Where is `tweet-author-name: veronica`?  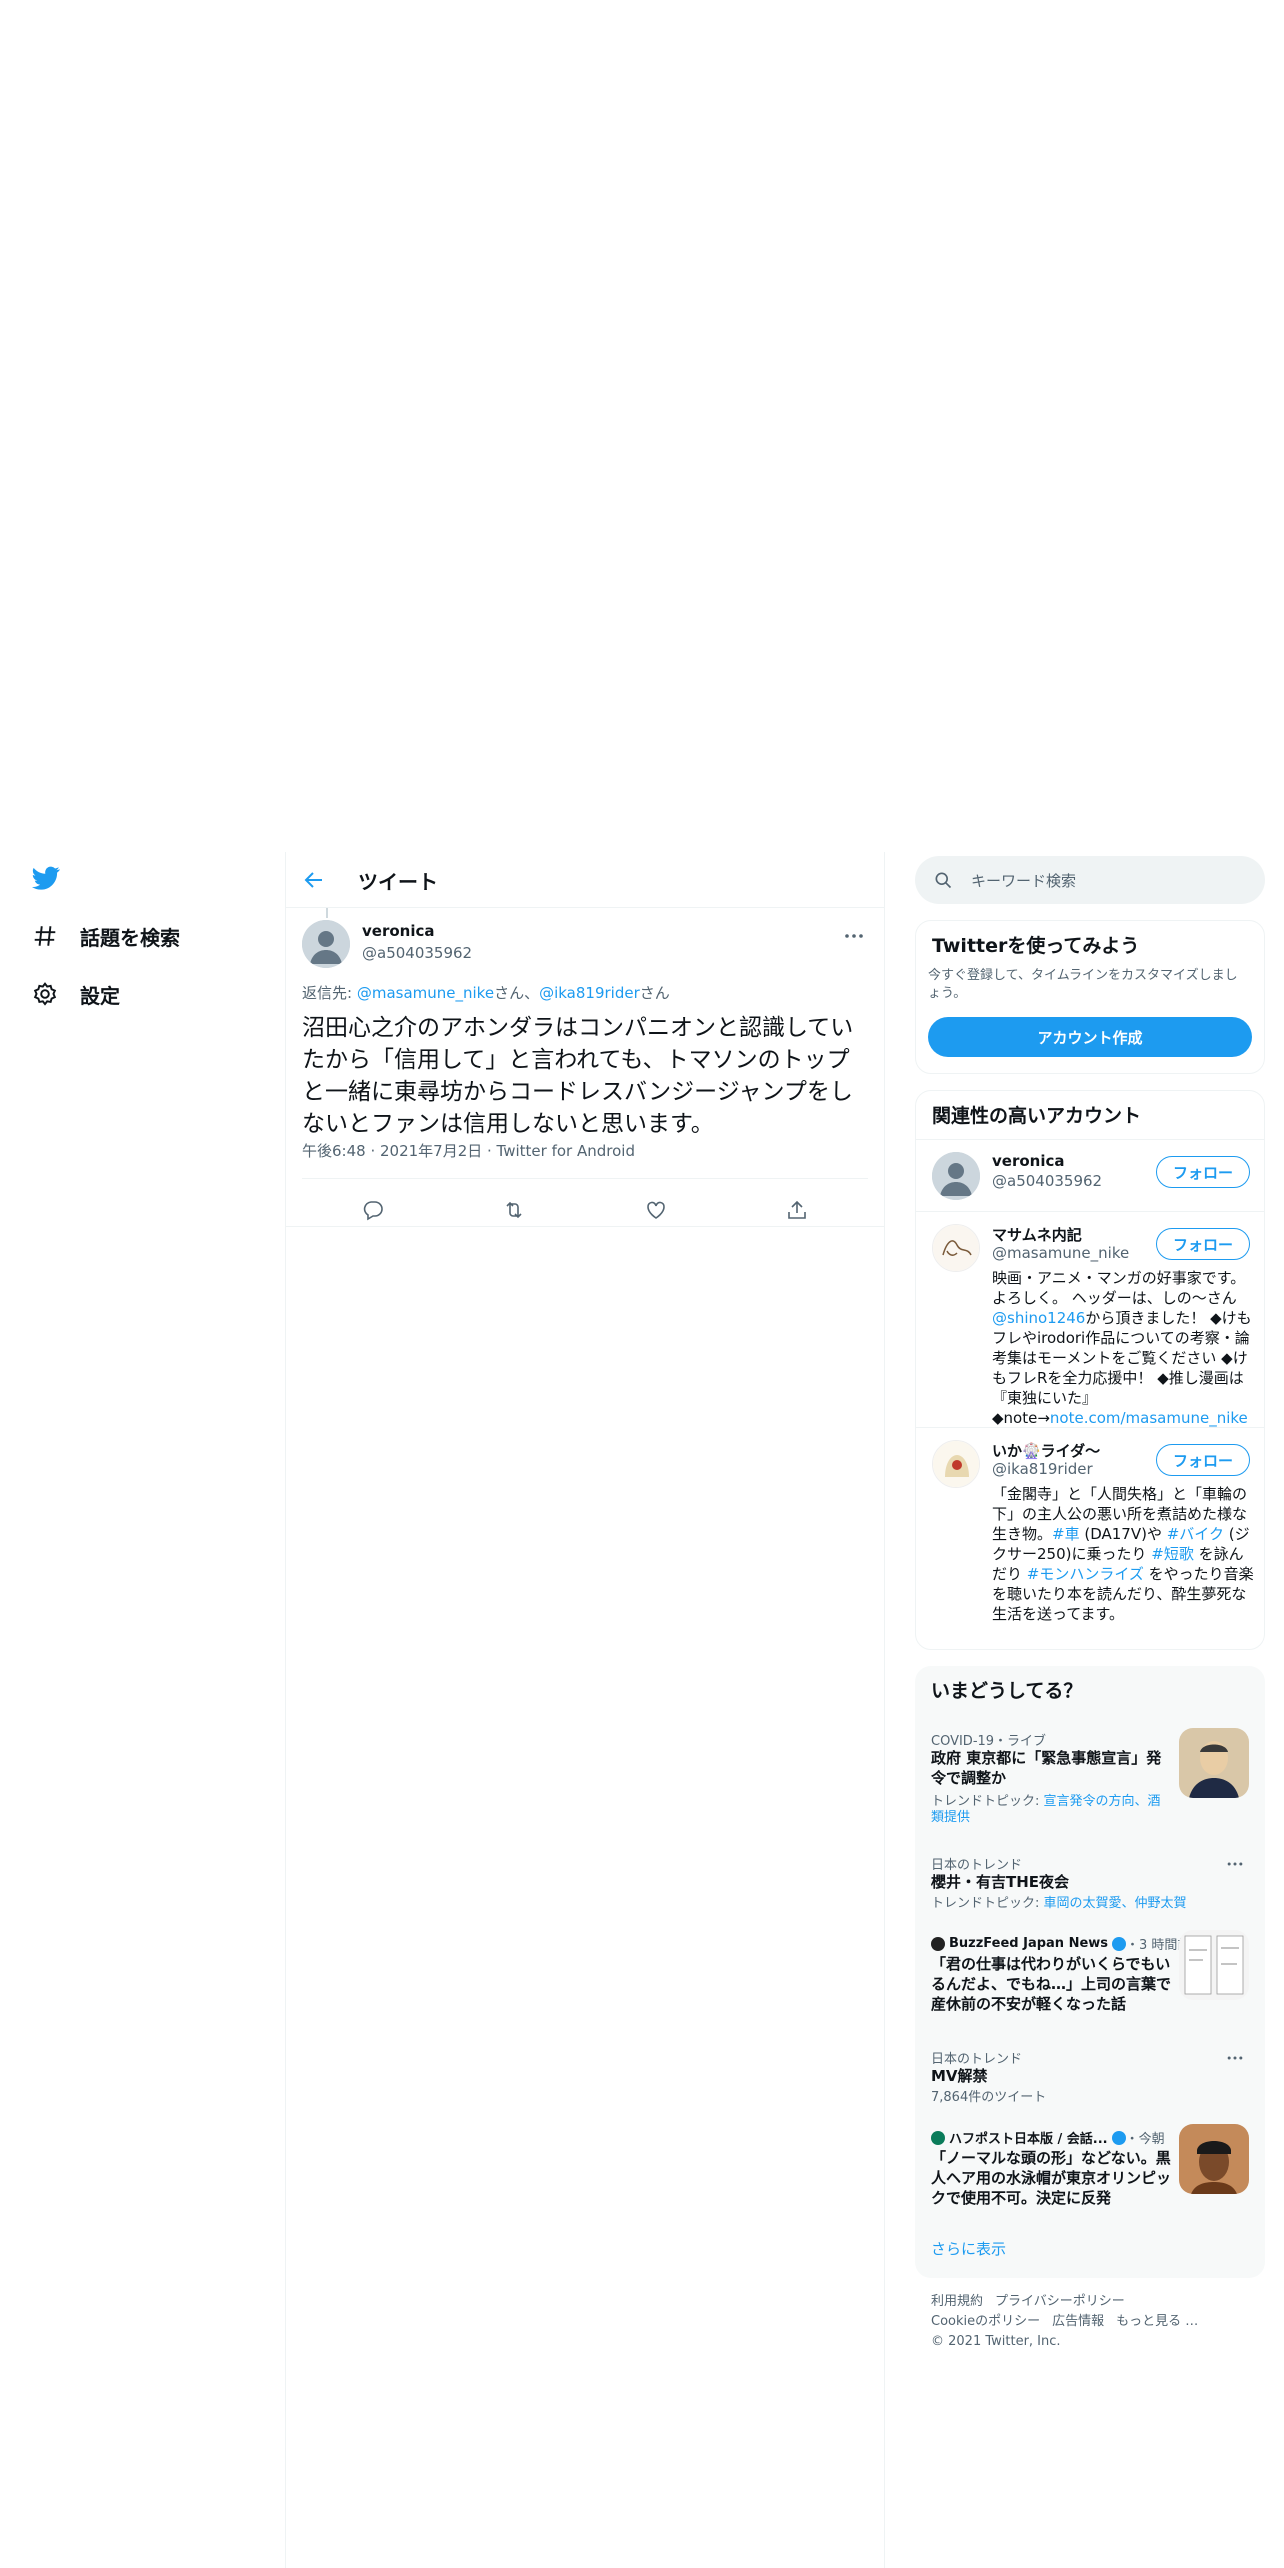
tweet-author-name: veronica is located at coordinates (398, 931).